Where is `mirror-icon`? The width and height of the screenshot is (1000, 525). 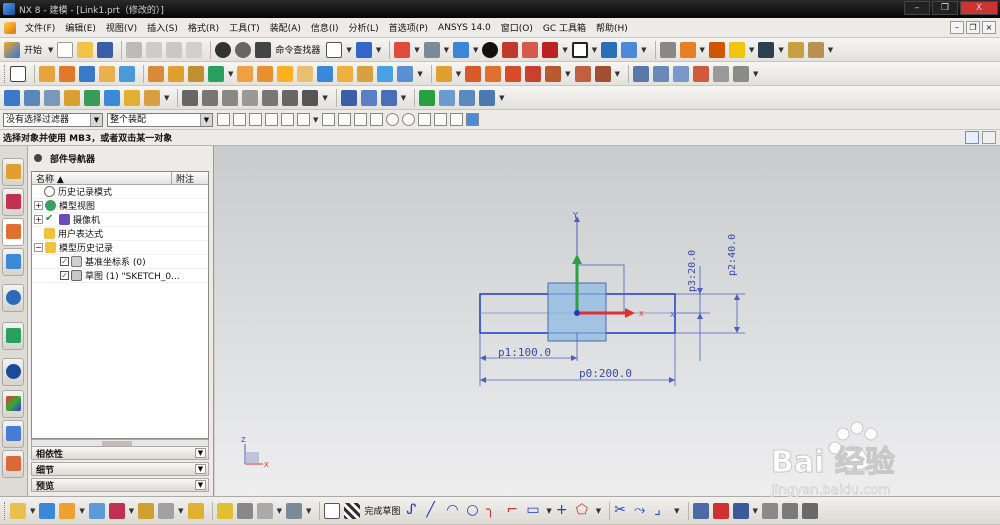
mirror-icon is located at coordinates (385, 73).